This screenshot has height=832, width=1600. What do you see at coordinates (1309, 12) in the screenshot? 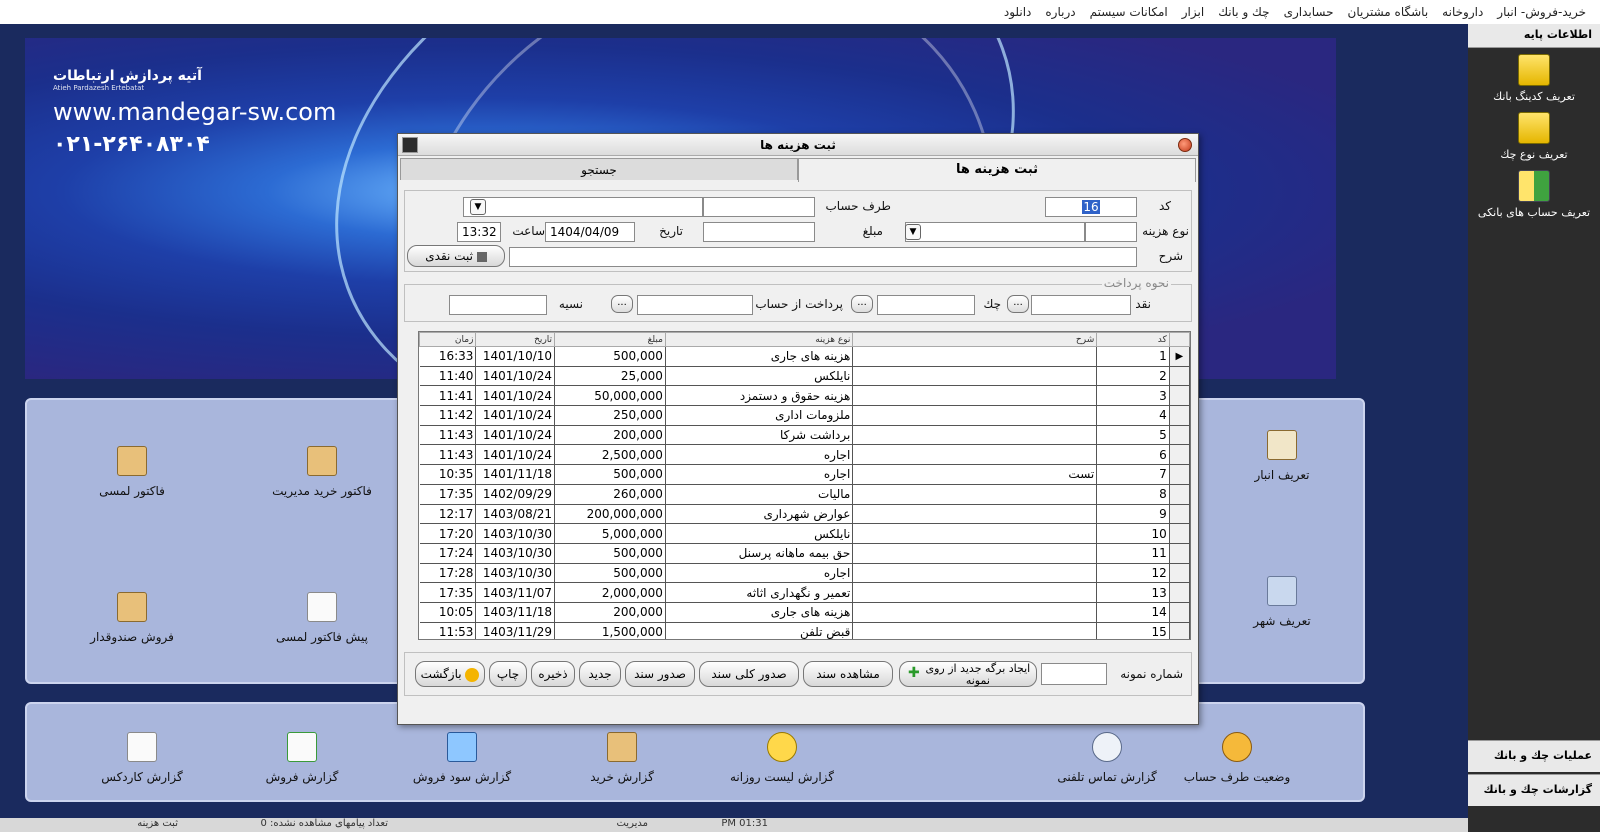
I see `menu-item: حسابداری` at bounding box center [1309, 12].